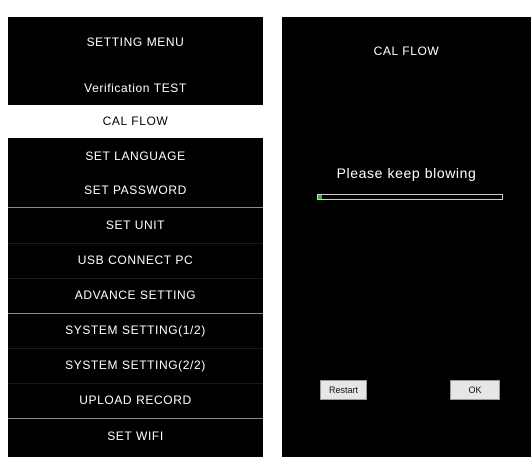 This screenshot has height=457, width=531. What do you see at coordinates (135, 400) in the screenshot?
I see `menu-item-upload-record: UPLOAD RECORD` at bounding box center [135, 400].